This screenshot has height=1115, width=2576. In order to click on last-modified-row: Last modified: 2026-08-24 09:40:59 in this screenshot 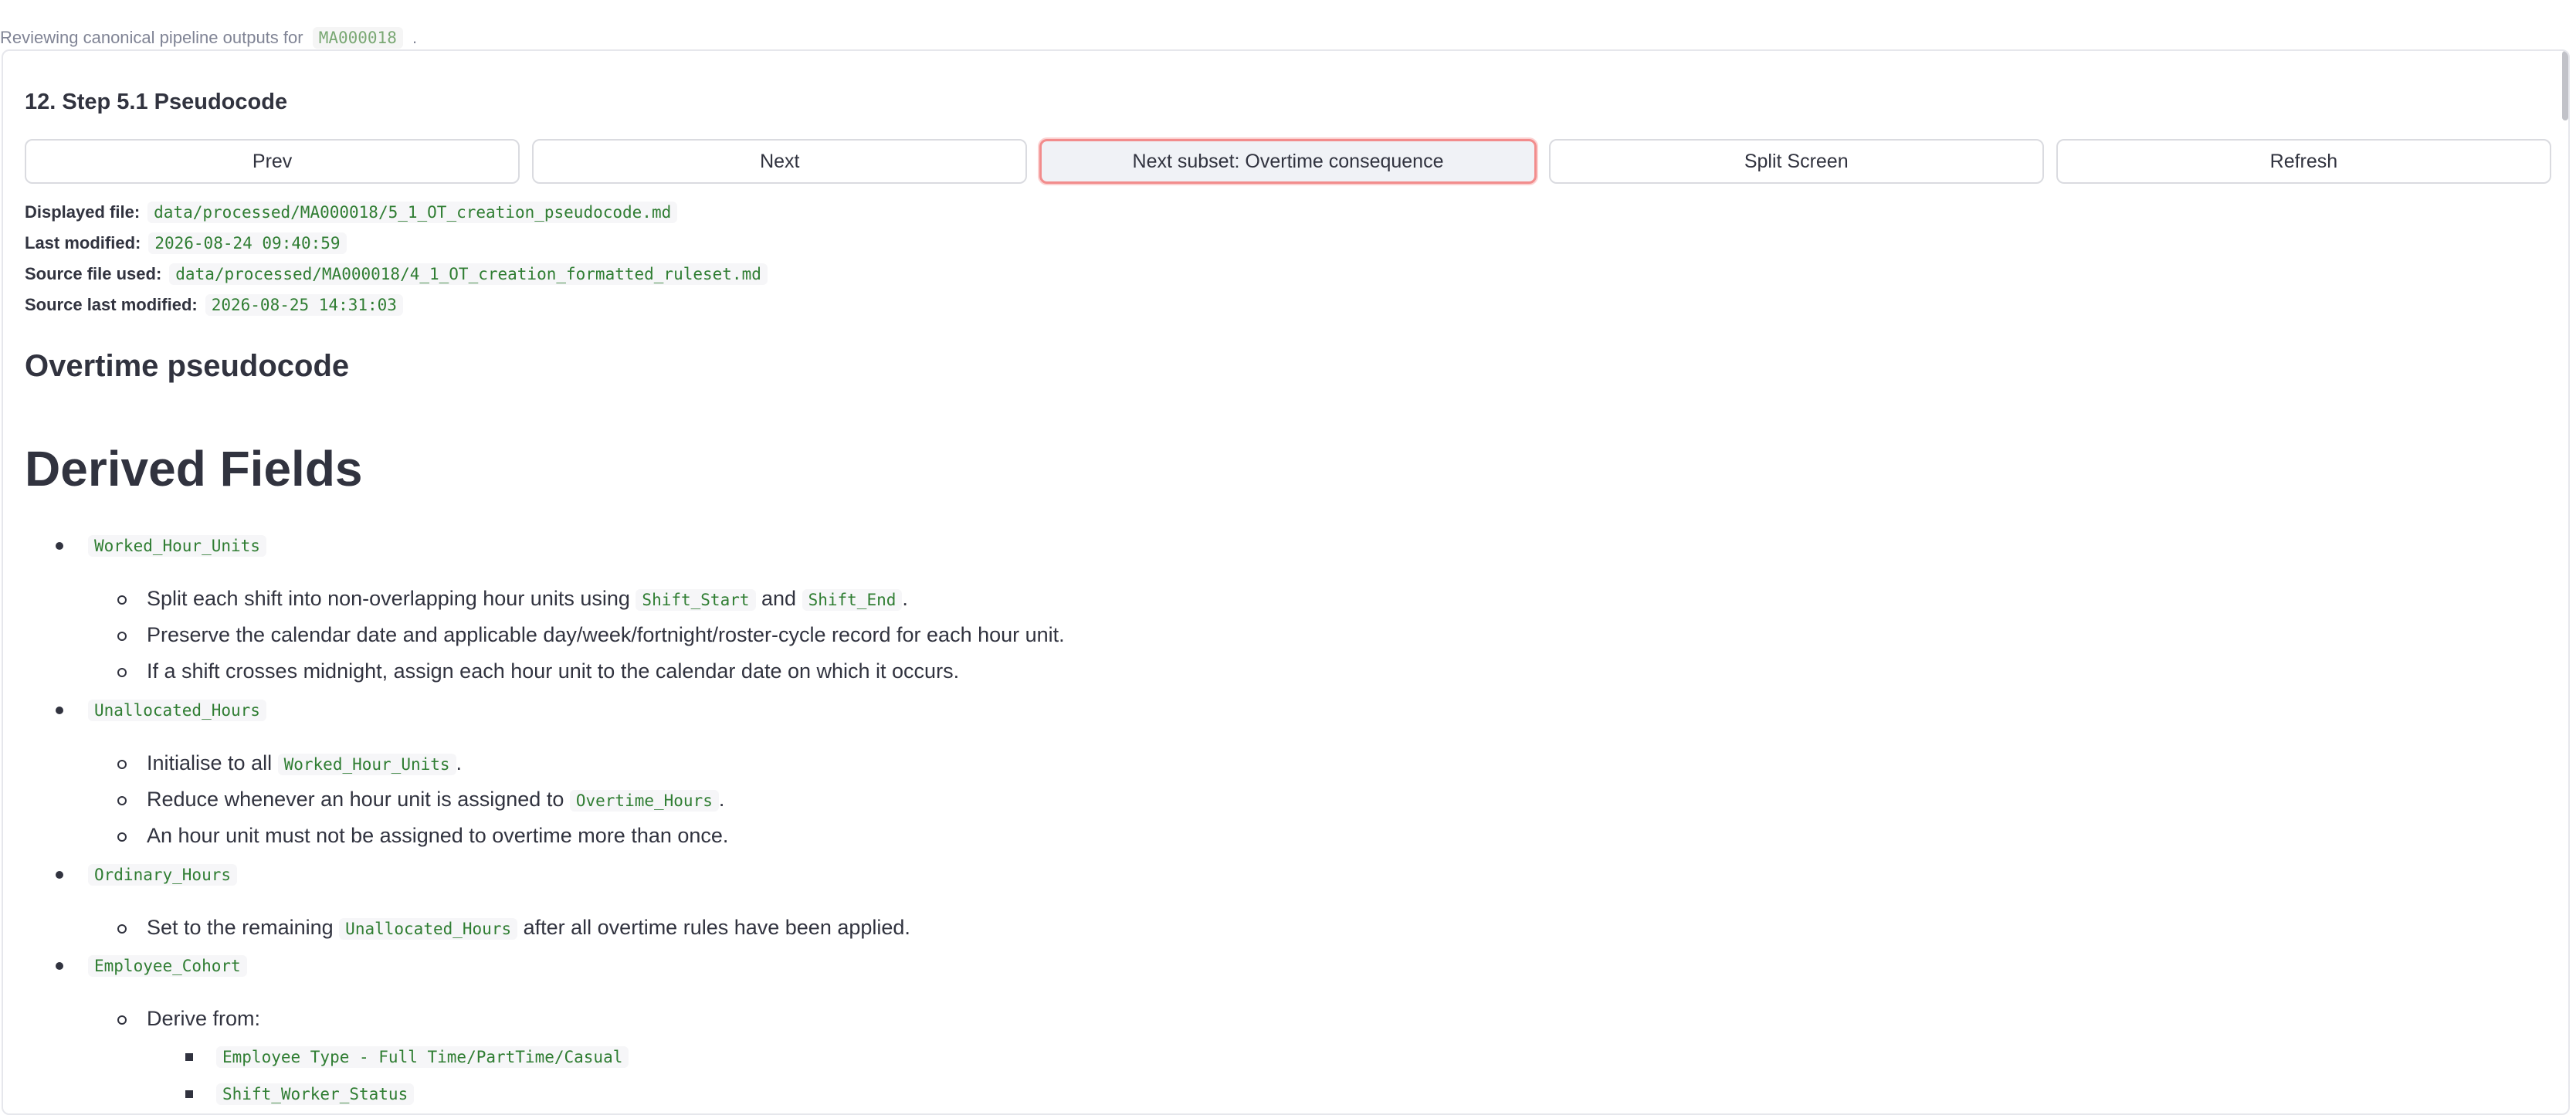, I will do `click(186, 243)`.